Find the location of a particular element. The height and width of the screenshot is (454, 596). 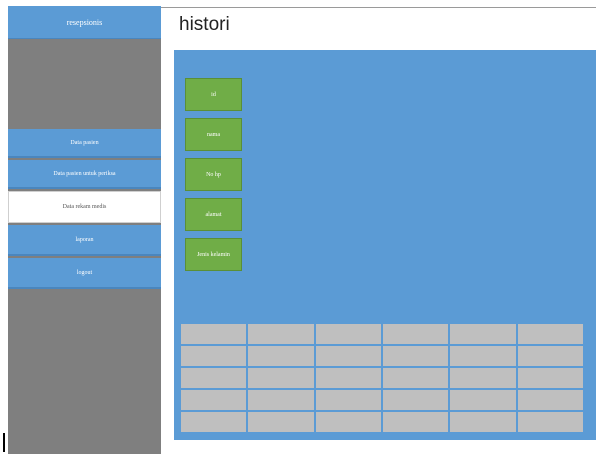

sidebar-item-logout: logout is located at coordinates (84, 273).